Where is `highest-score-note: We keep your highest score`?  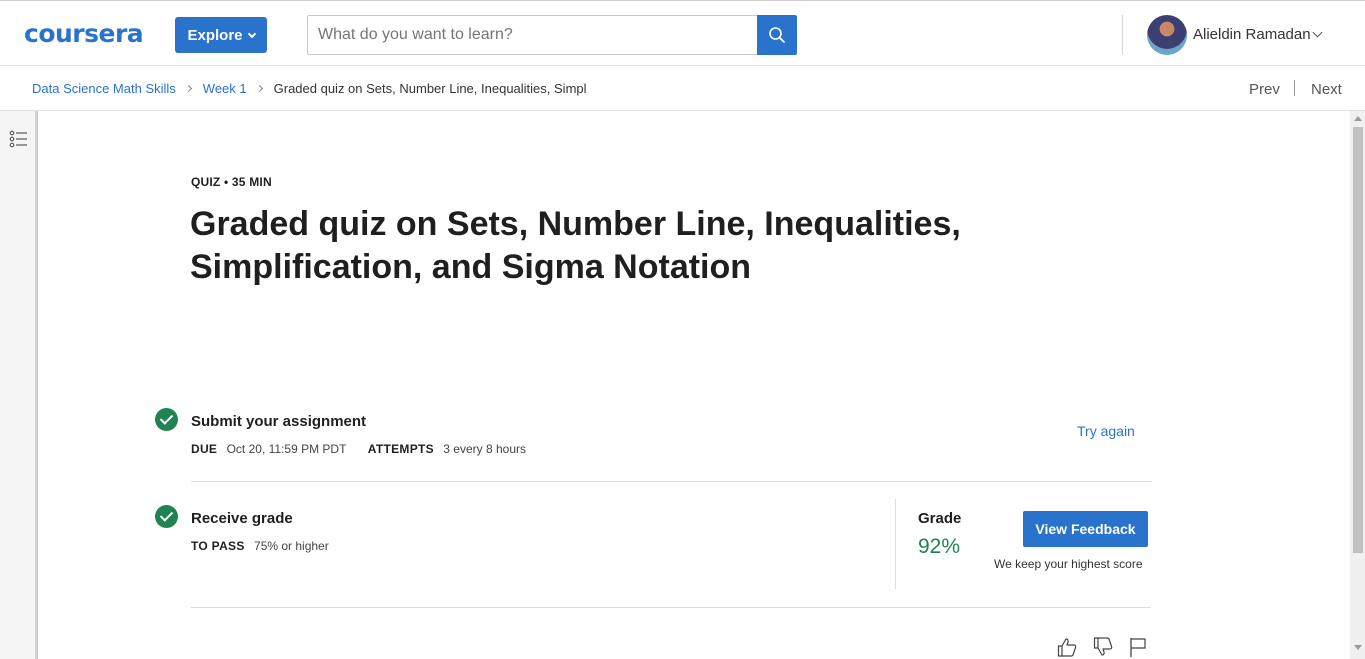
highest-score-note: We keep your highest score is located at coordinates (1068, 564).